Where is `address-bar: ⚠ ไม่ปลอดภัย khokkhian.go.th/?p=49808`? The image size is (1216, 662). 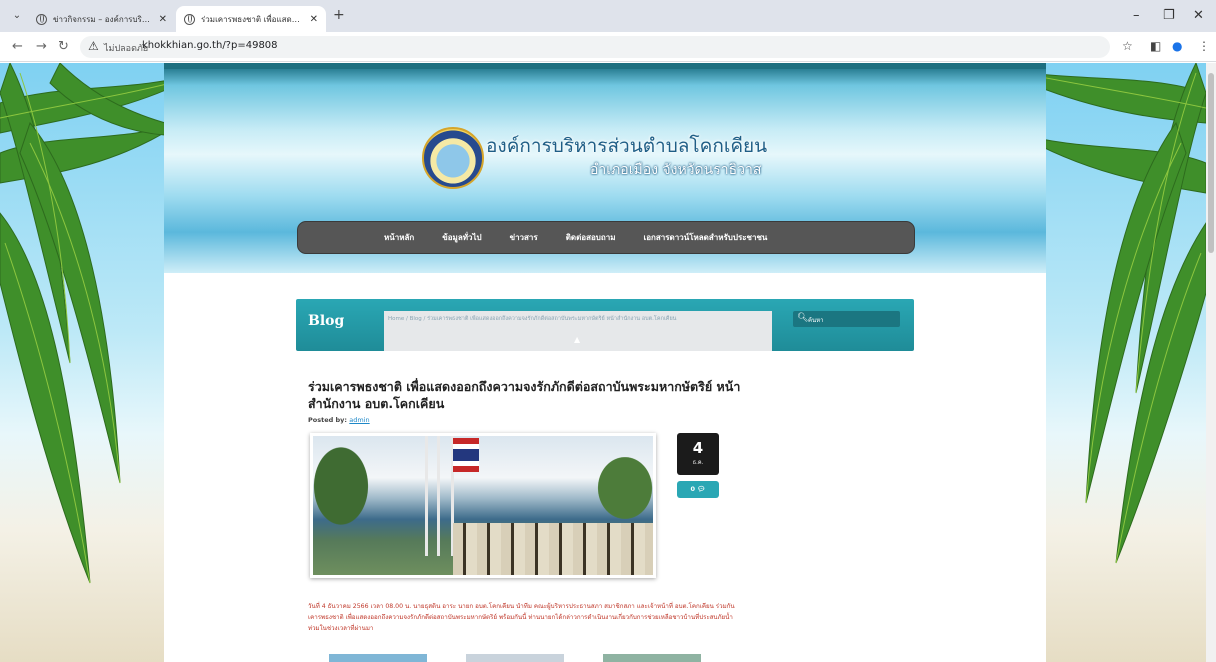
address-bar: ⚠ ไม่ปลอดภัย khokkhian.go.th/?p=49808 is located at coordinates (595, 47).